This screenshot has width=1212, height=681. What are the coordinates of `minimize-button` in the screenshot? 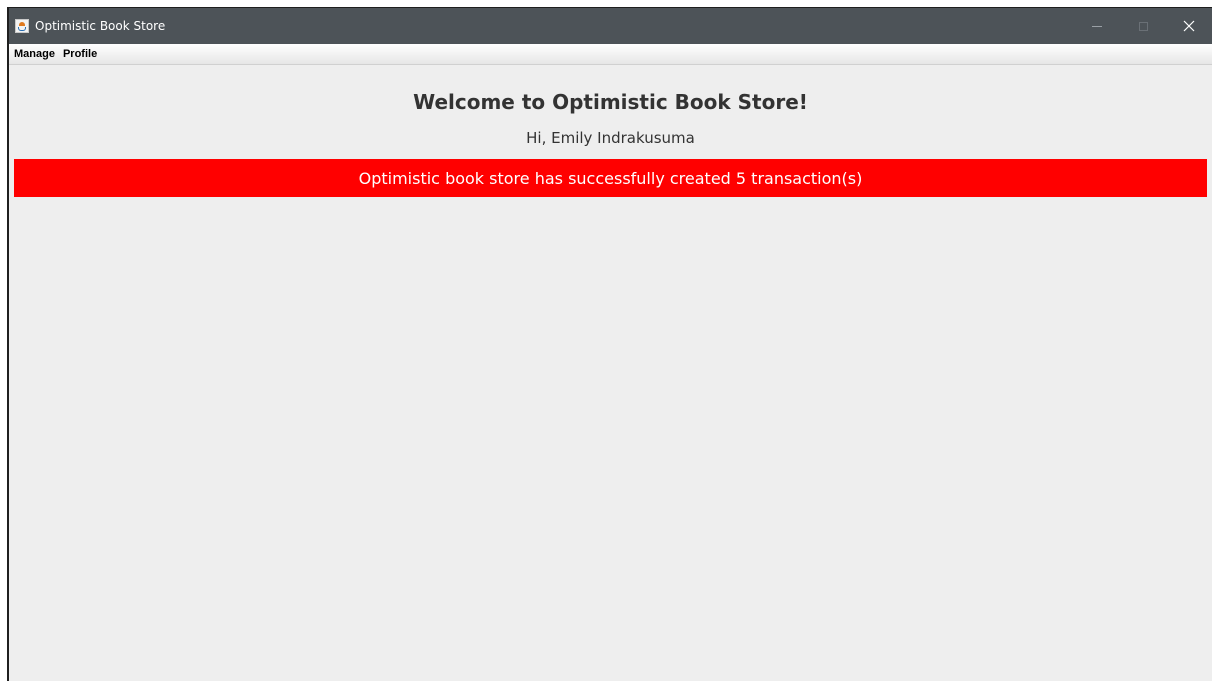 It's located at (1097, 26).